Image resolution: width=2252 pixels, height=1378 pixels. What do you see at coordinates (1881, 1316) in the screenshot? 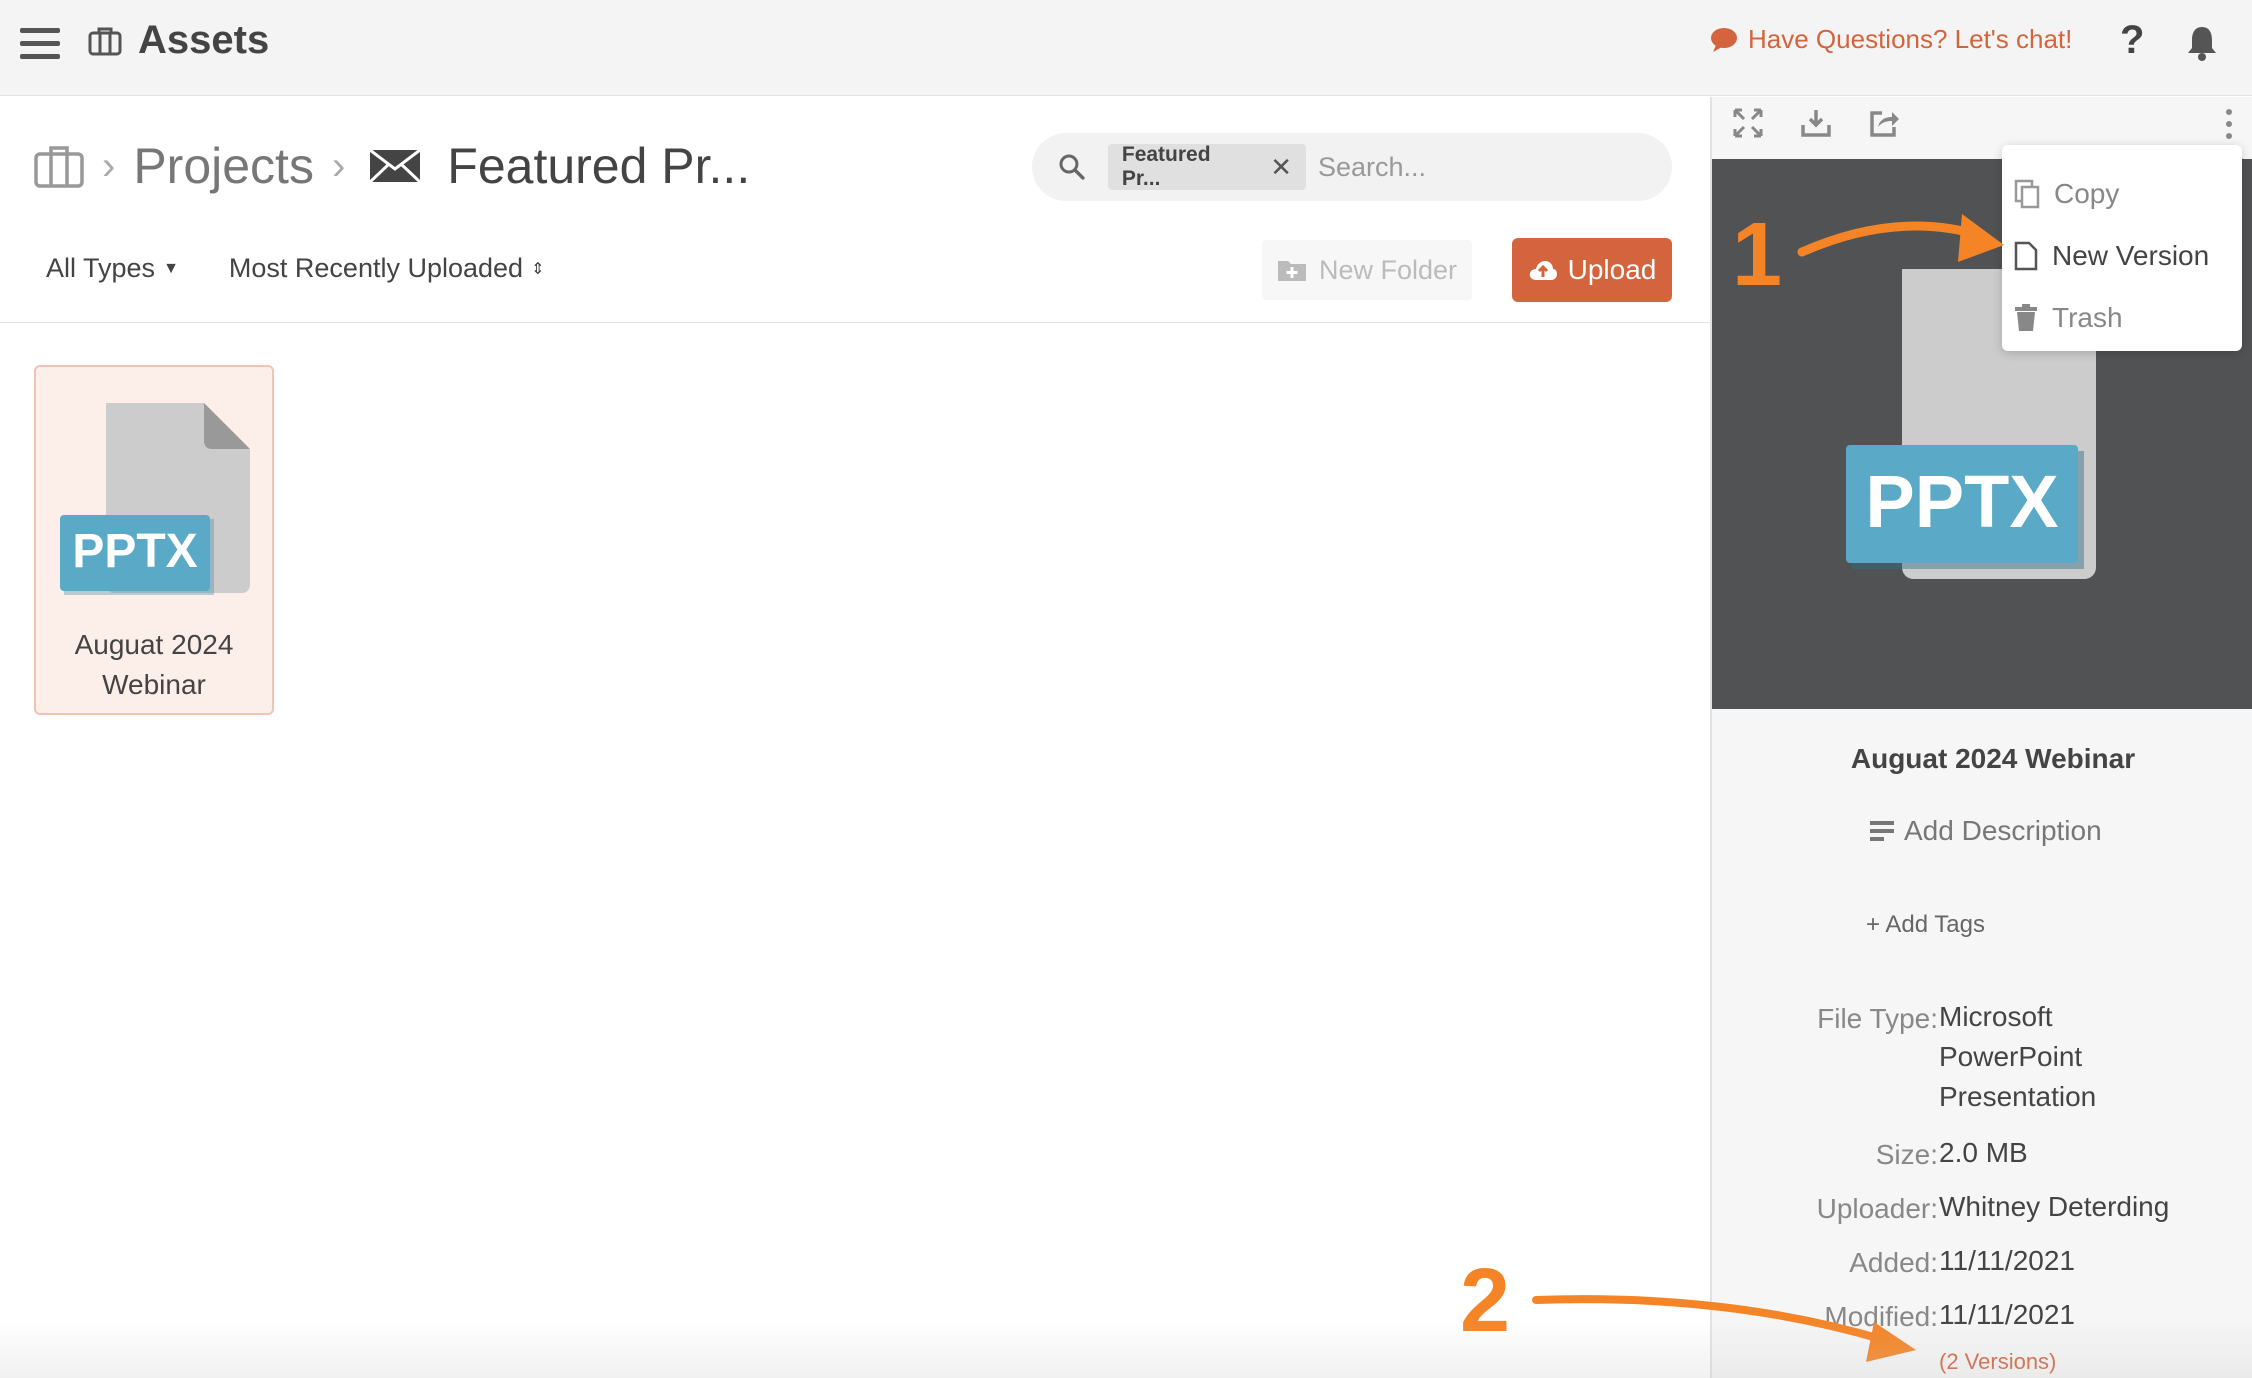
I see `meta-label: Modified:` at bounding box center [1881, 1316].